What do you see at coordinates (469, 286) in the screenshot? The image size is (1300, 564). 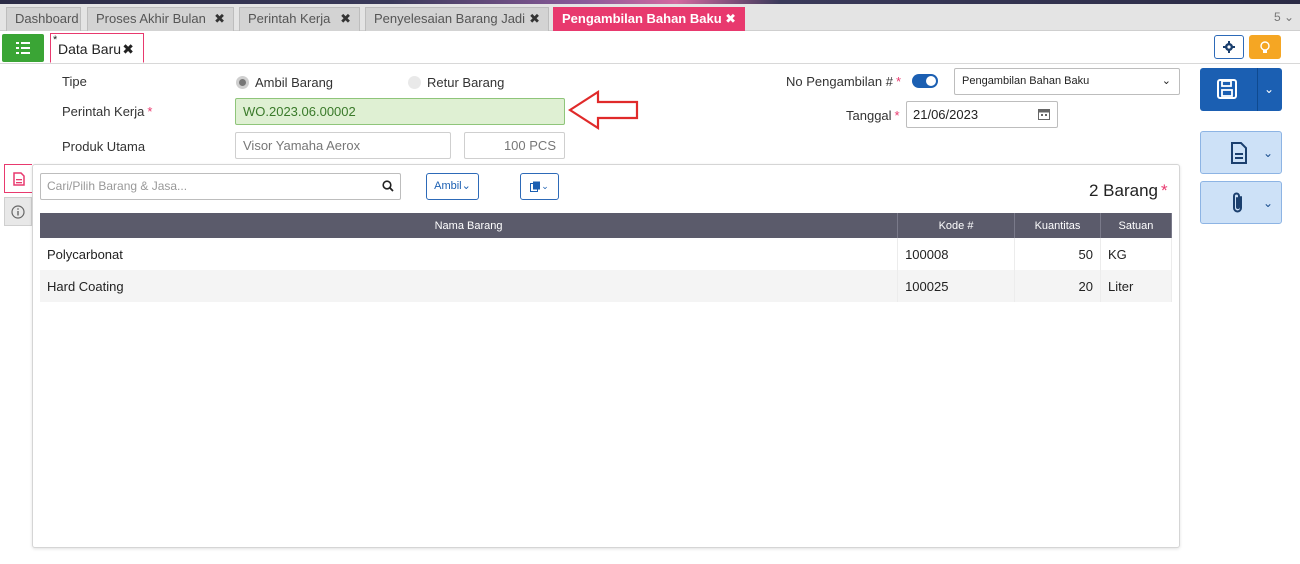 I see `cell-nama: Hard Coating` at bounding box center [469, 286].